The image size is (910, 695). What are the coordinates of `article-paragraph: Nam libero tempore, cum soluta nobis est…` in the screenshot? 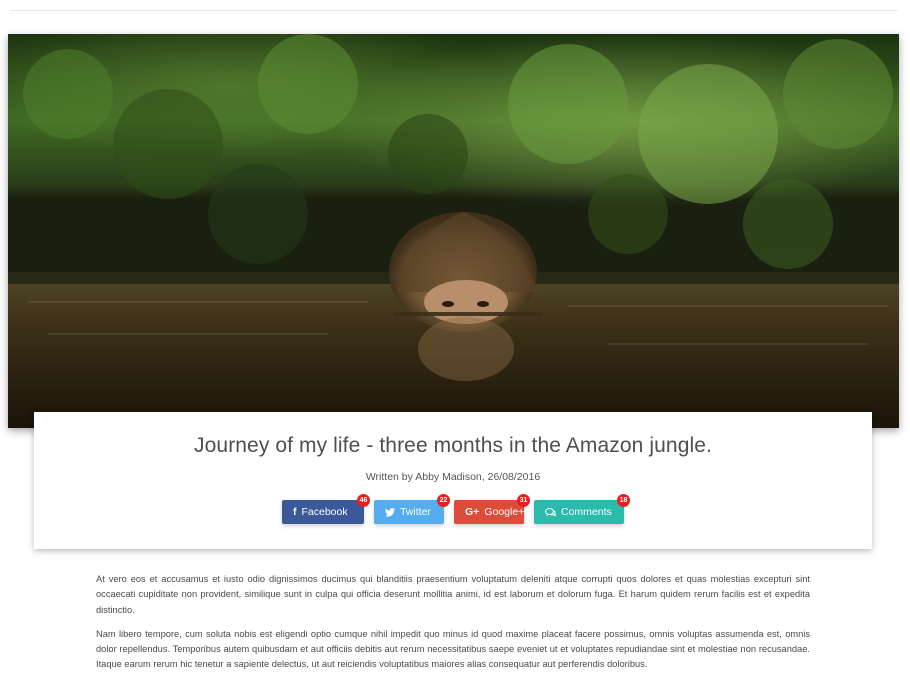 It's located at (453, 649).